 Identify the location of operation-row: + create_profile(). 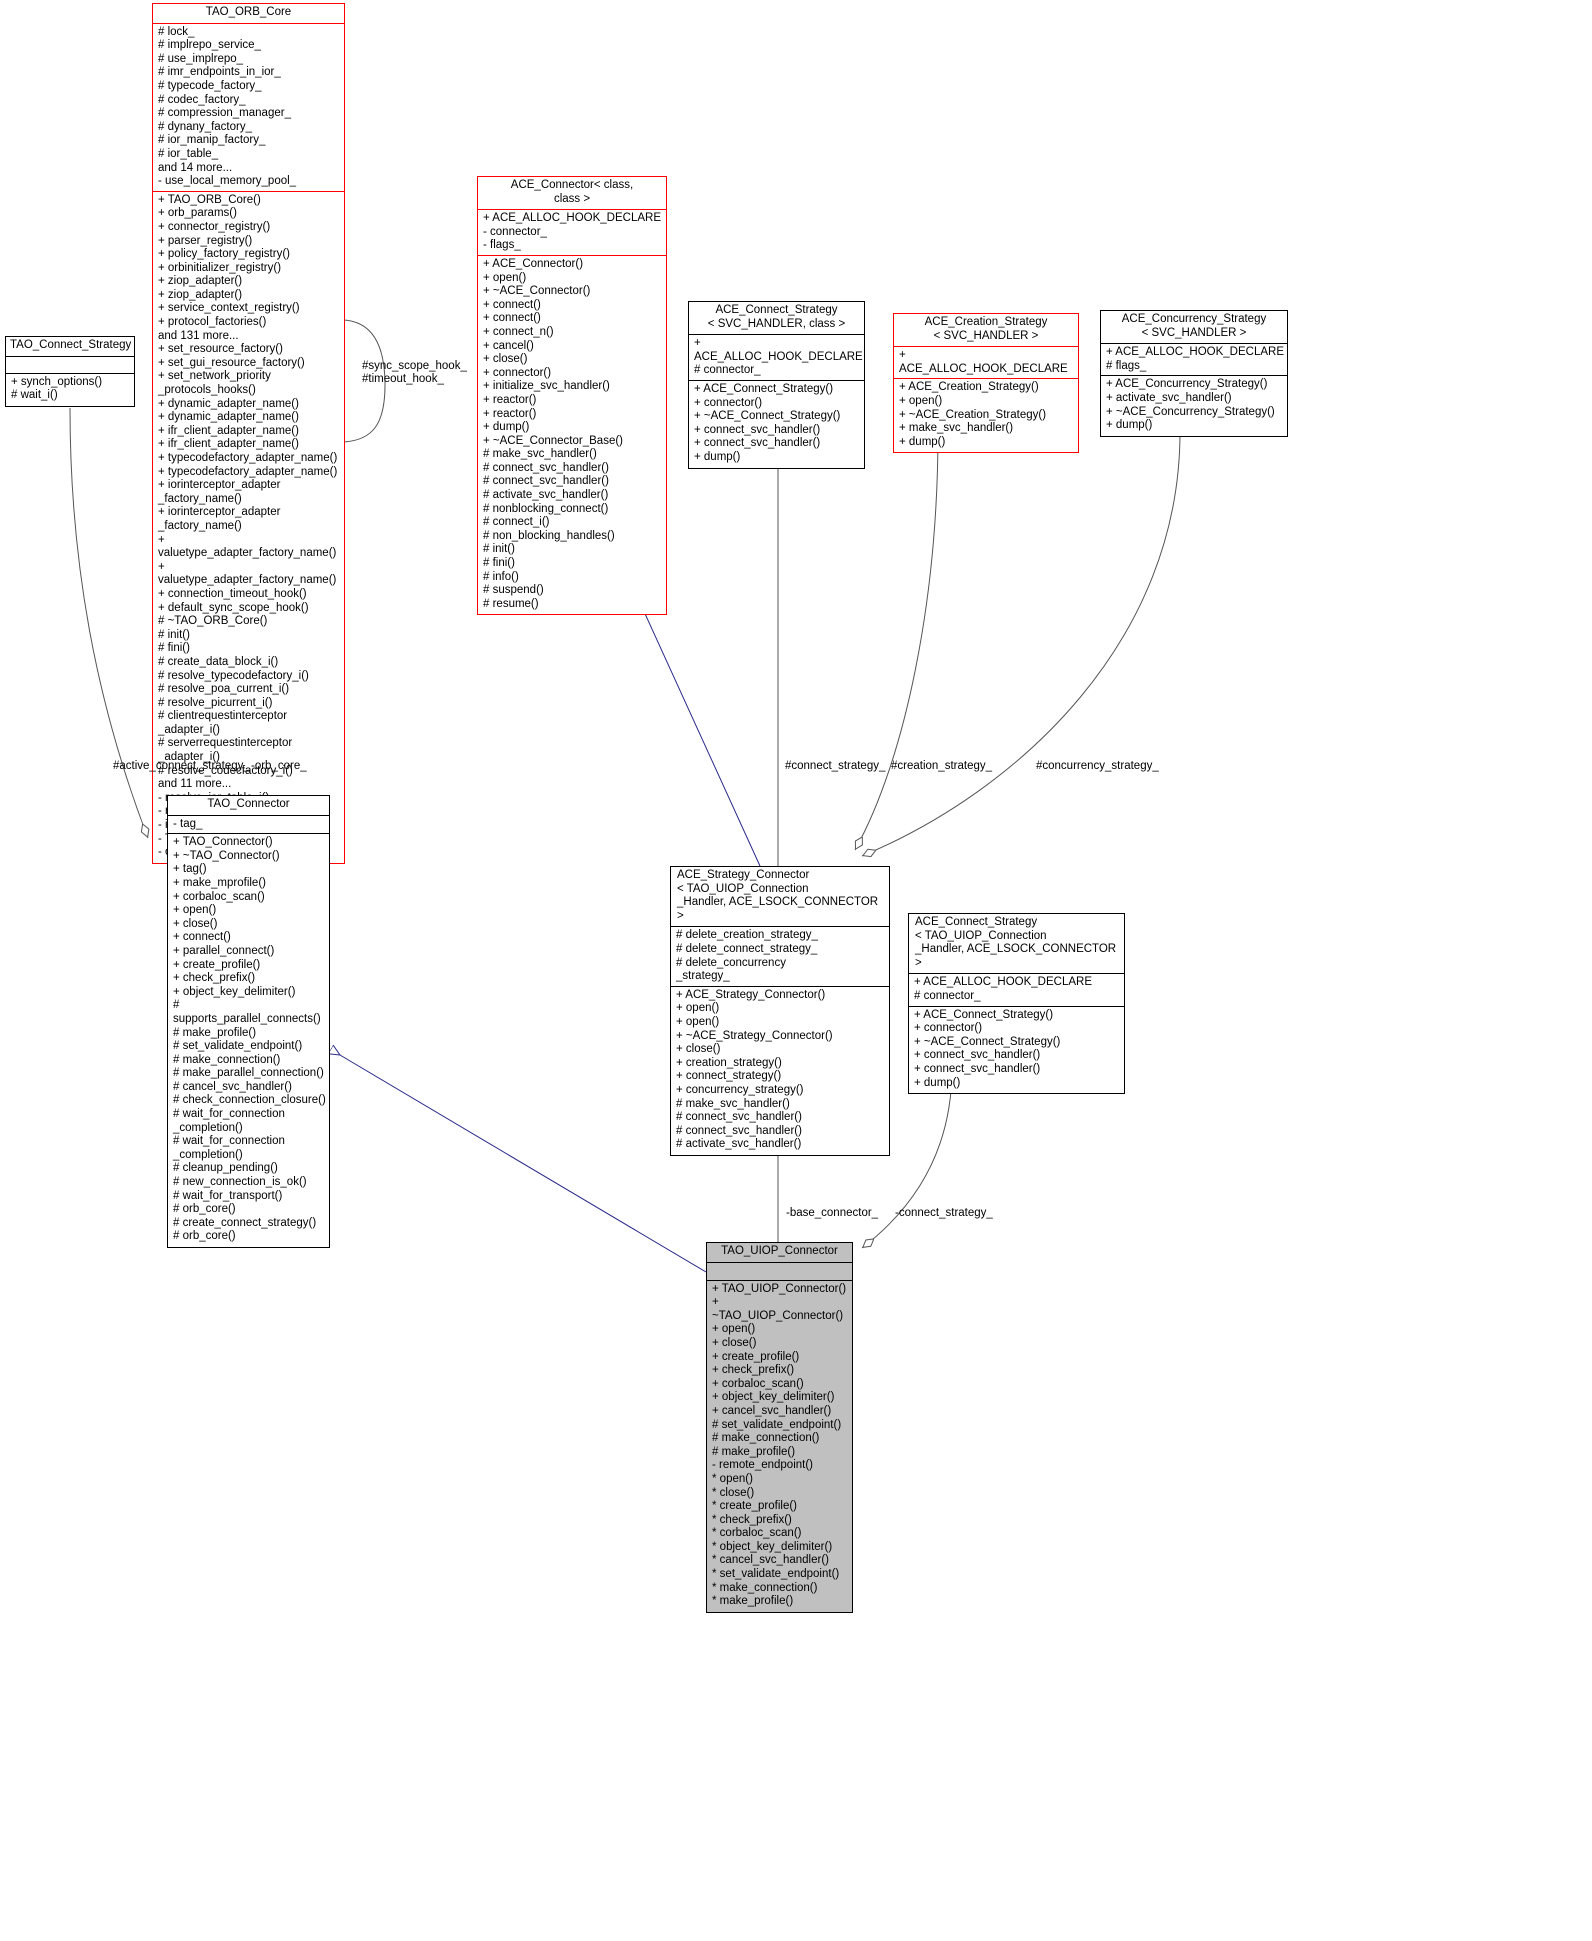
(756, 1356).